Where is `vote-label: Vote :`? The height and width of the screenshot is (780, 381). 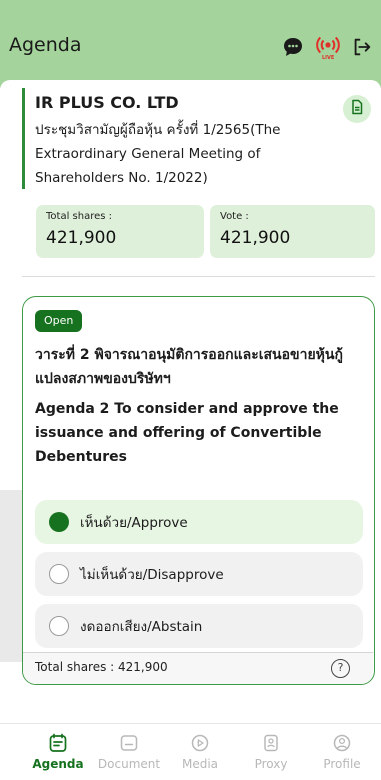 vote-label: Vote : is located at coordinates (234, 216).